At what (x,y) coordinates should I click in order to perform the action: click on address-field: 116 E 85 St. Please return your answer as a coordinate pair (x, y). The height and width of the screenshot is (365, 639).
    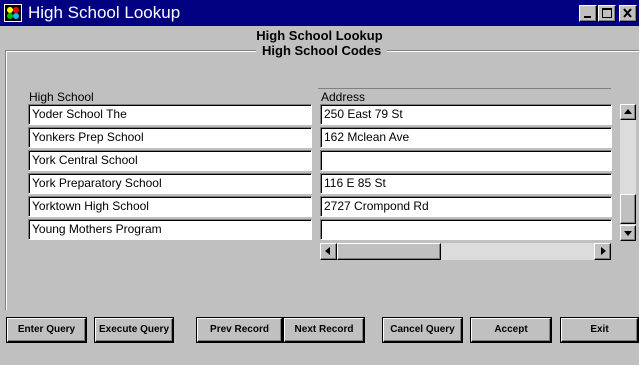
    Looking at the image, I should click on (466, 183).